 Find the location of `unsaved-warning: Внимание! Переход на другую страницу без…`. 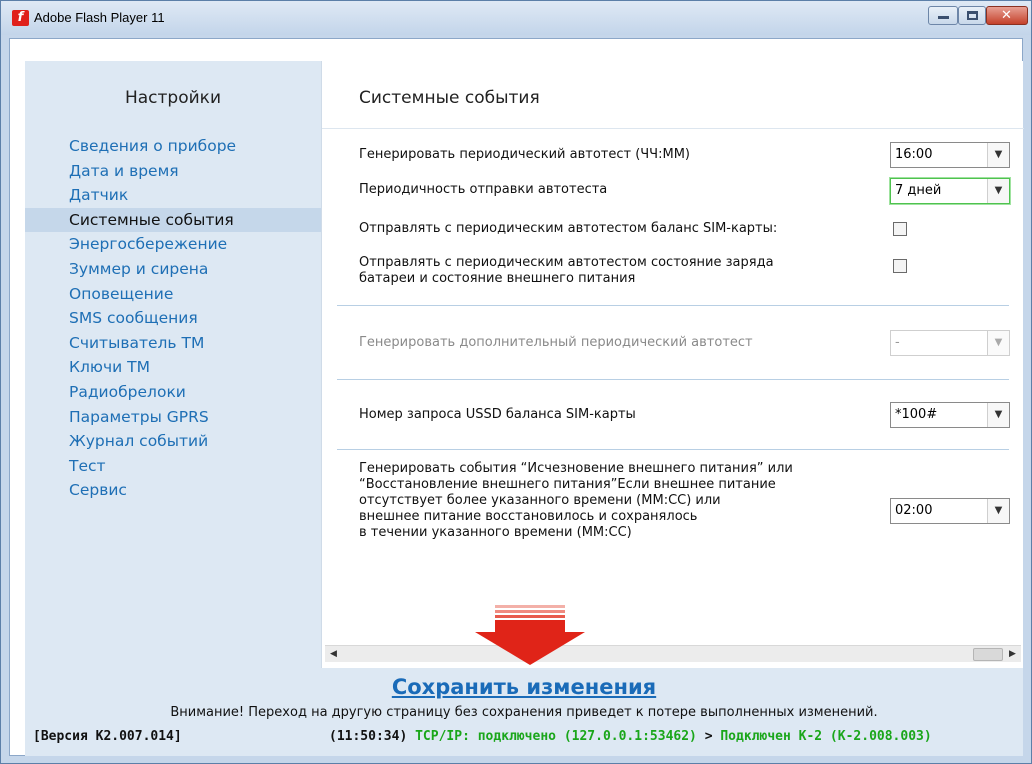

unsaved-warning: Внимание! Переход на другую страницу без… is located at coordinates (524, 712).